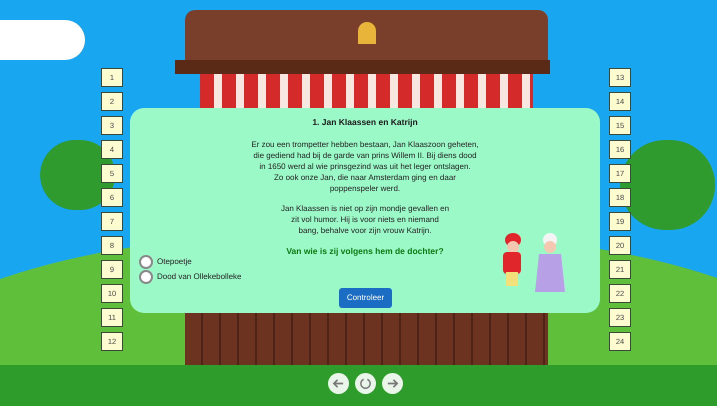 The image size is (717, 406). What do you see at coordinates (392, 383) in the screenshot?
I see `right-arrow-icon` at bounding box center [392, 383].